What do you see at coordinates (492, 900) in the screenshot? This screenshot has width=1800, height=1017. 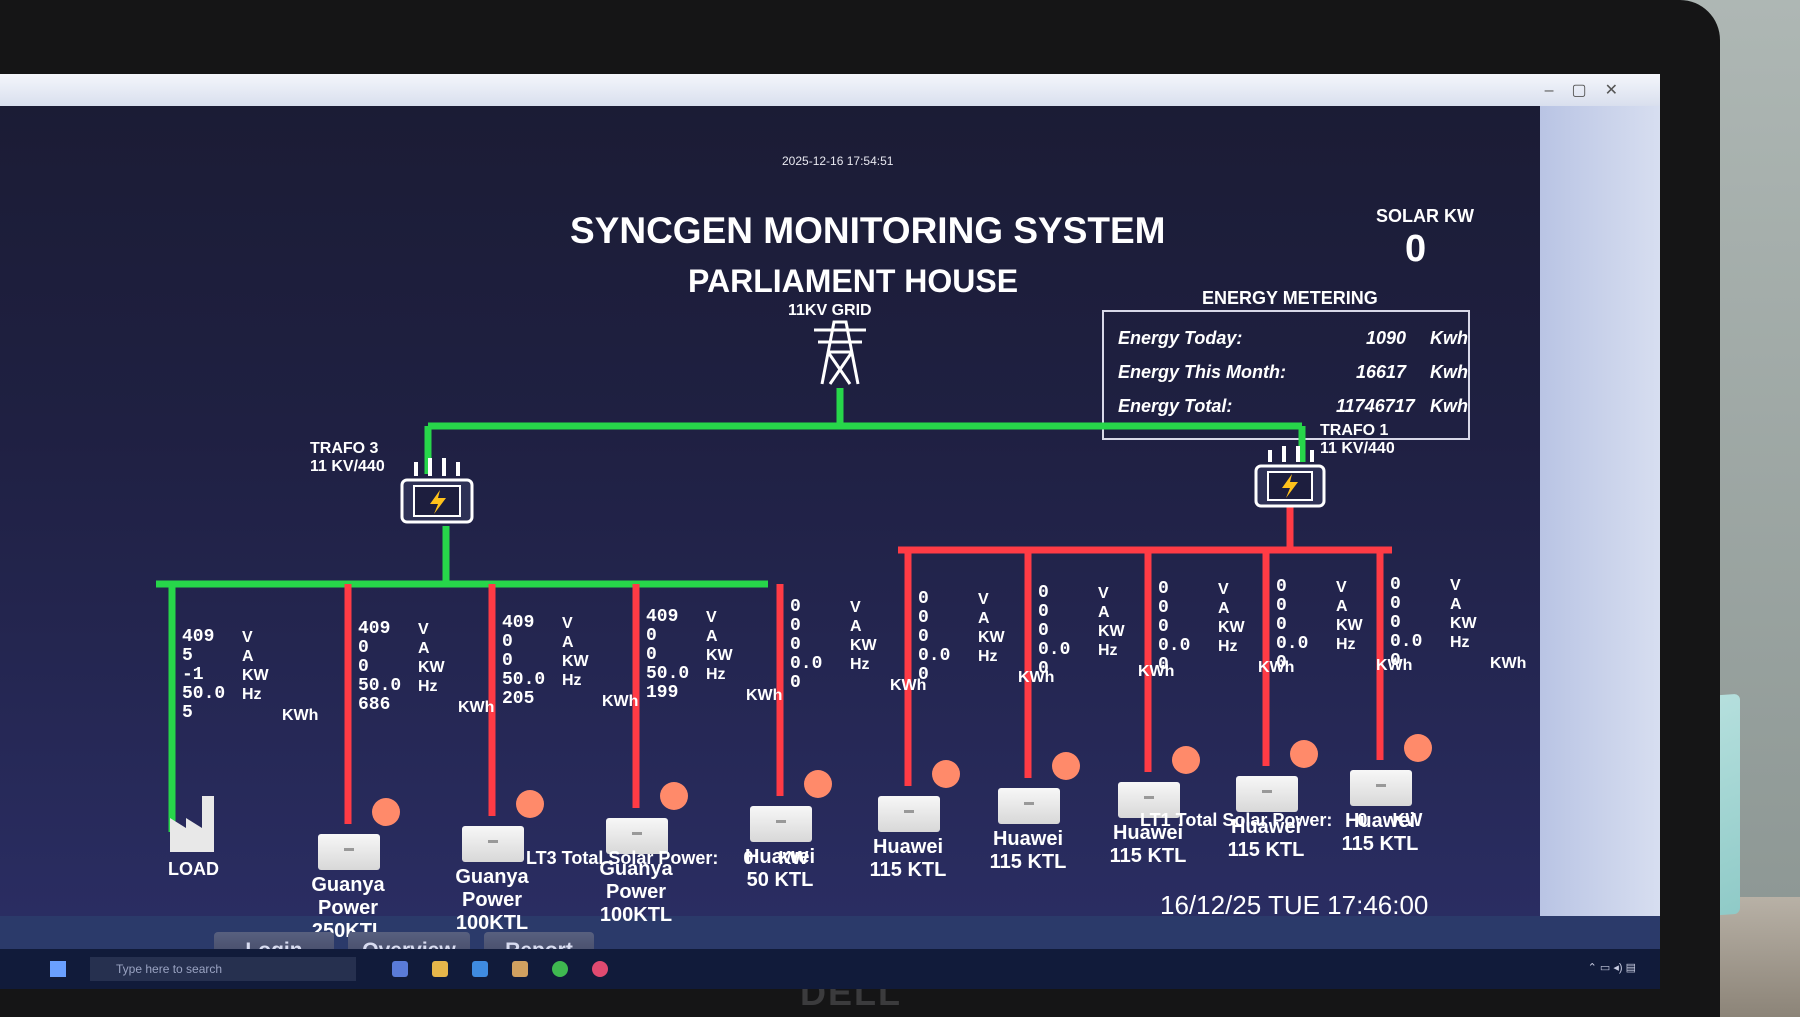 I see `inverter-label: Guanya Power 100KTL` at bounding box center [492, 900].